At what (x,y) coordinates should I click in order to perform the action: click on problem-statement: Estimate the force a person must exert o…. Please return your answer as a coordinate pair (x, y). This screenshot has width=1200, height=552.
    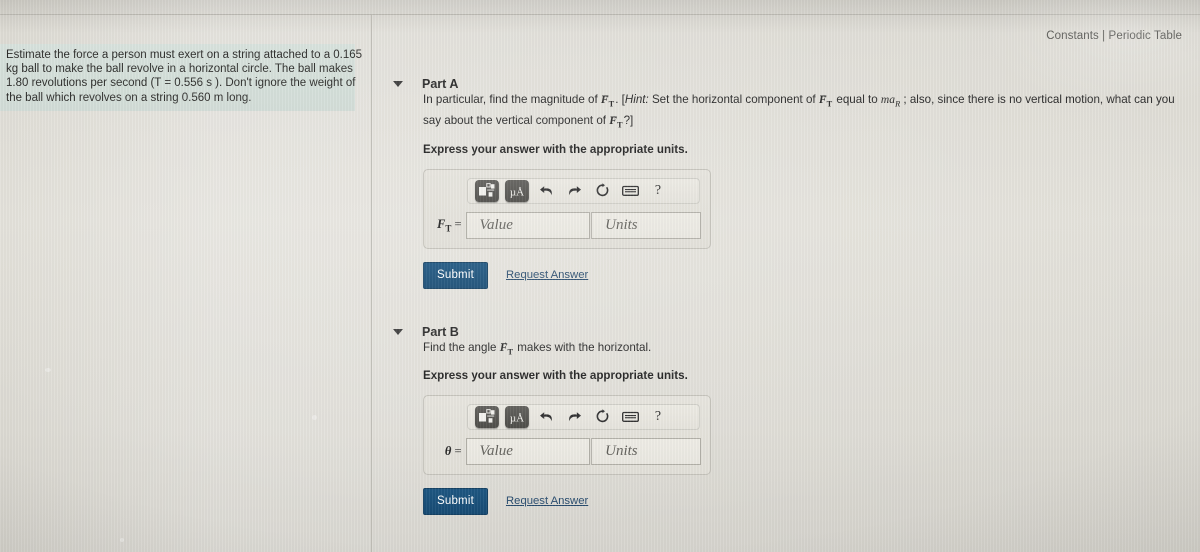
    Looking at the image, I should click on (181, 77).